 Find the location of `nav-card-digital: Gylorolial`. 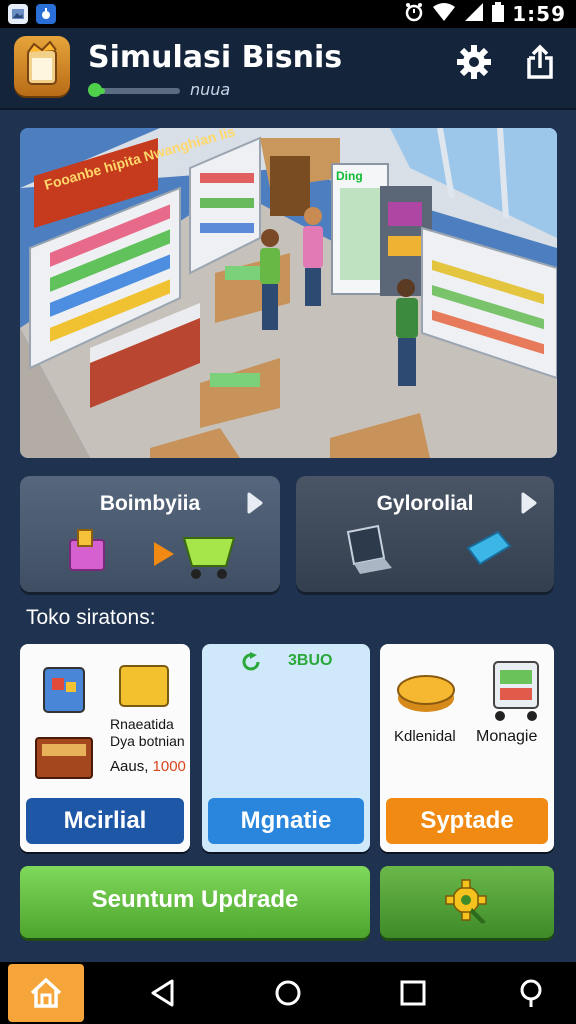

nav-card-digital: Gylorolial is located at coordinates (425, 534).